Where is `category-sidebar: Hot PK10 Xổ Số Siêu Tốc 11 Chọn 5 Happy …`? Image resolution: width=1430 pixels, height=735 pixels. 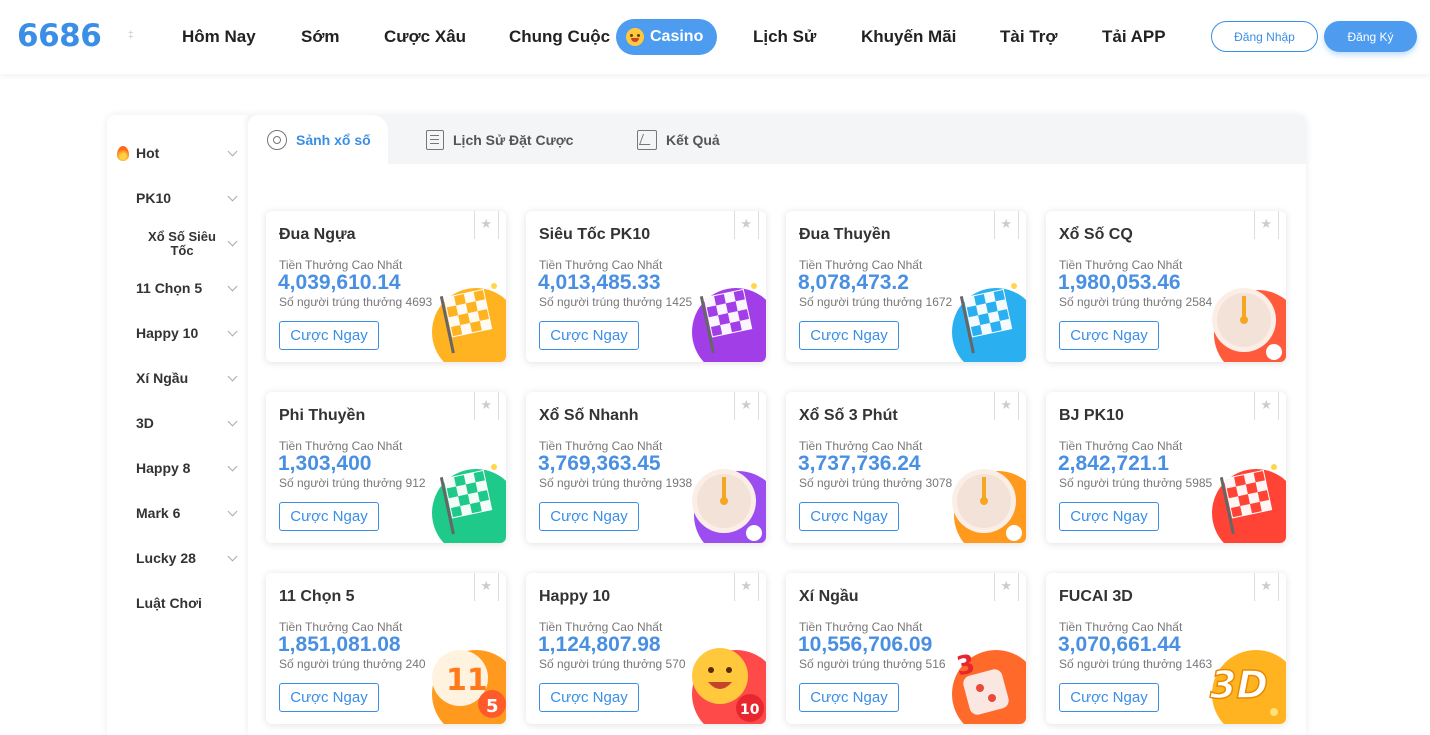 category-sidebar: Hot PK10 Xổ Số Siêu Tốc 11 Chọn 5 Happy … is located at coordinates (177, 425).